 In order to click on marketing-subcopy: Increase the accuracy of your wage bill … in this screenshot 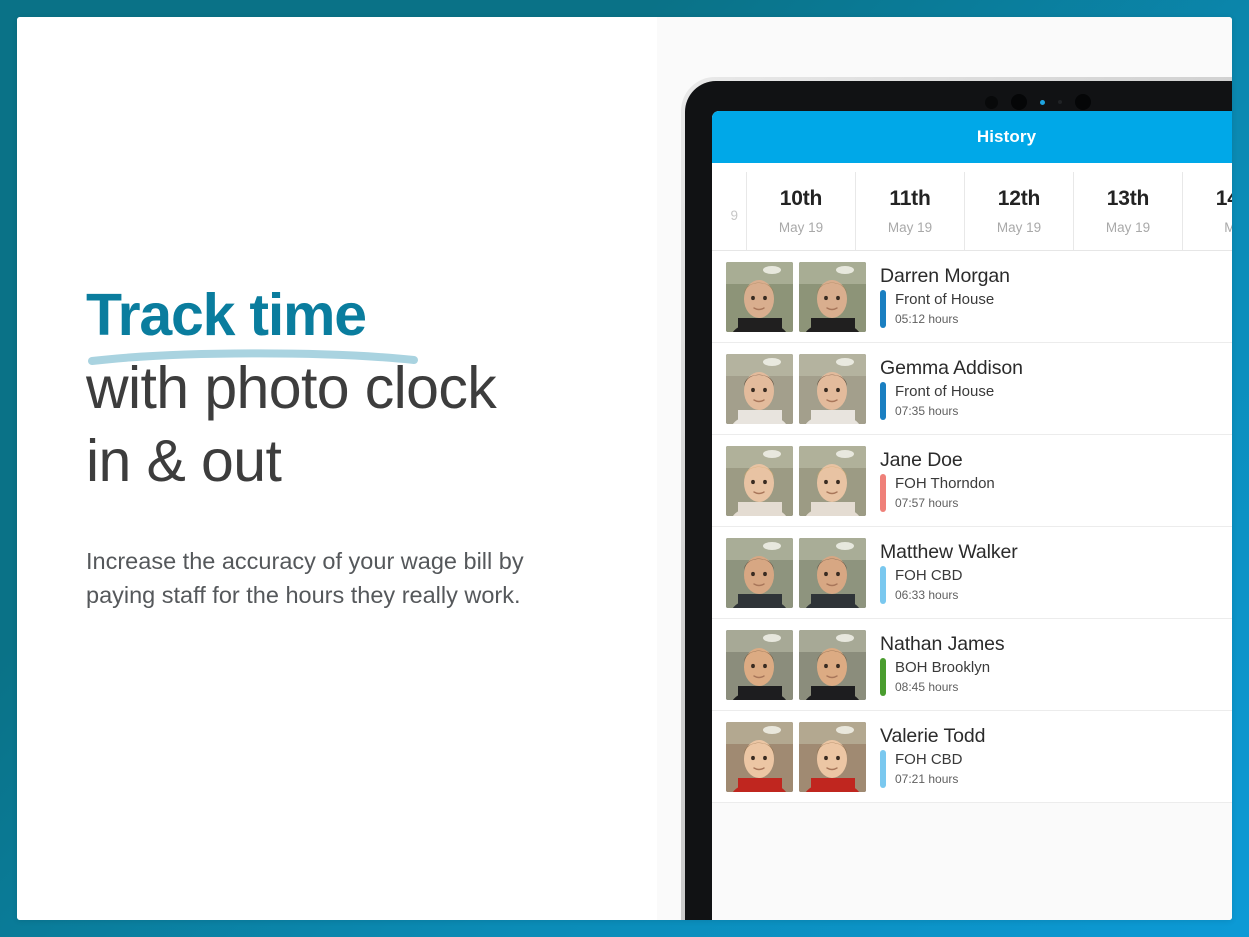, I will do `click(305, 578)`.